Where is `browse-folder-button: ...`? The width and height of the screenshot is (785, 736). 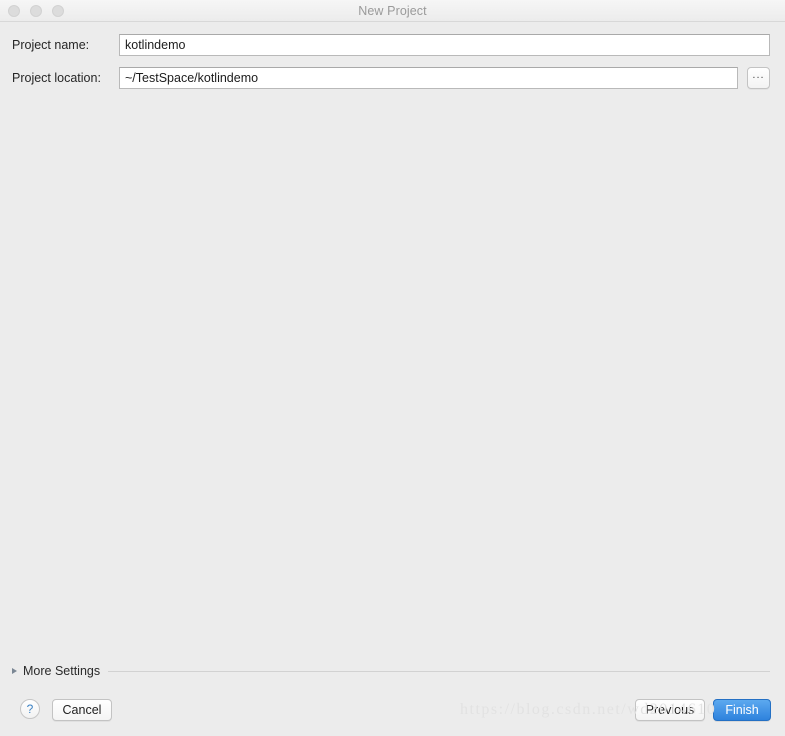 browse-folder-button: ... is located at coordinates (758, 78).